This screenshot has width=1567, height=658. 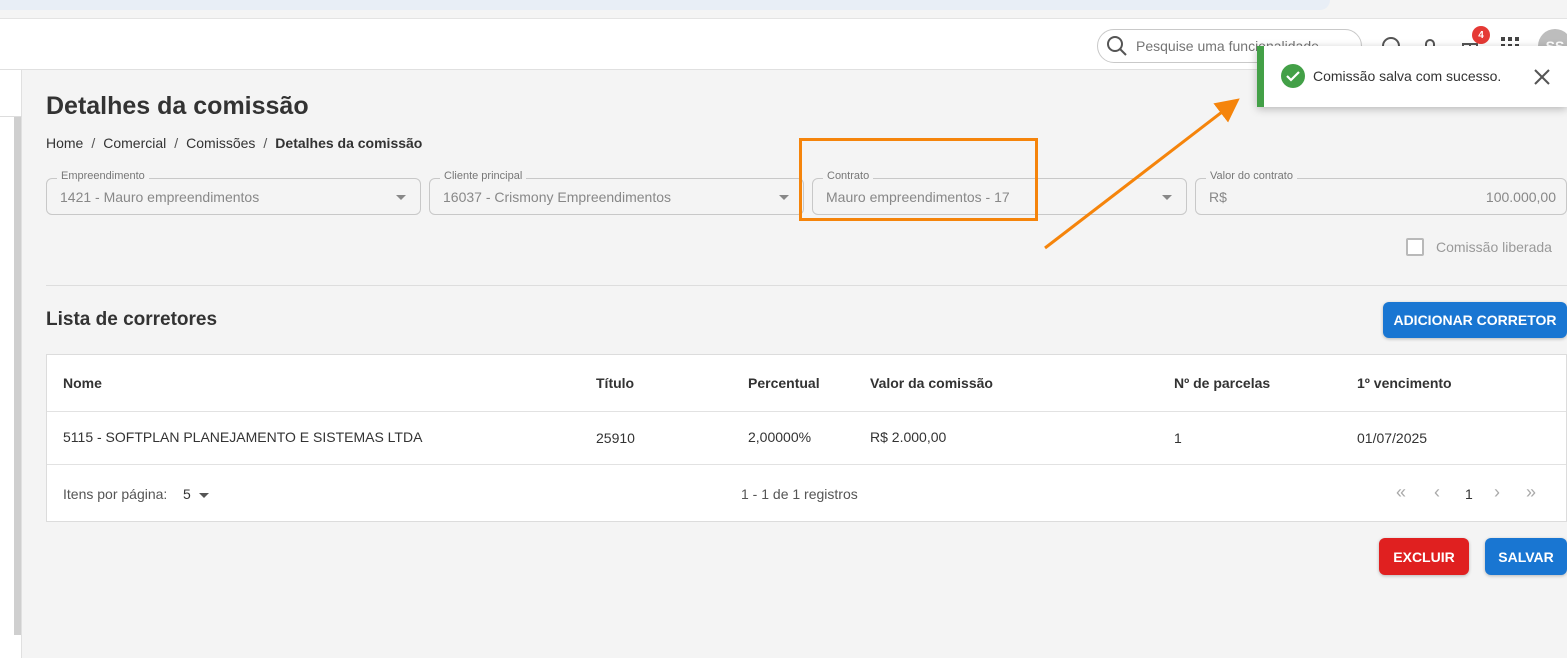 What do you see at coordinates (64, 143) in the screenshot?
I see `breadcrumb-home: Home` at bounding box center [64, 143].